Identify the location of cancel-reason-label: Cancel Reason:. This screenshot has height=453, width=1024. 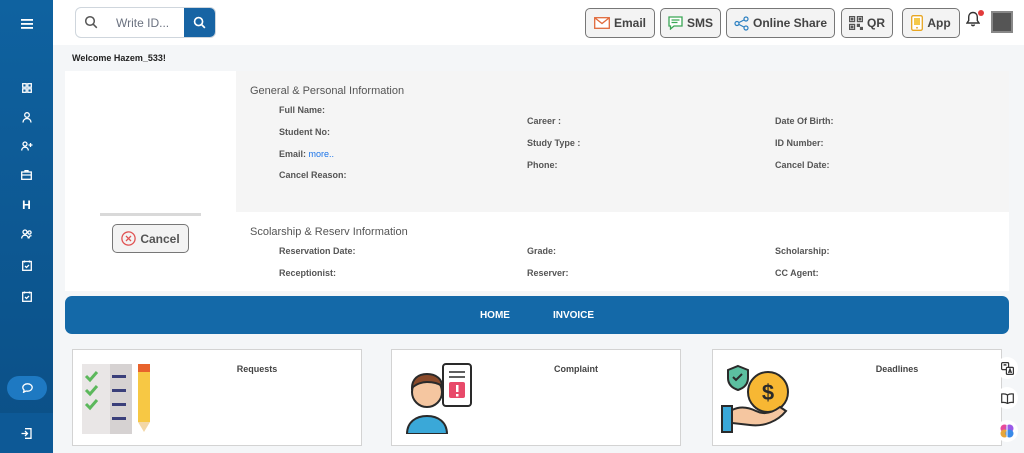
(313, 175).